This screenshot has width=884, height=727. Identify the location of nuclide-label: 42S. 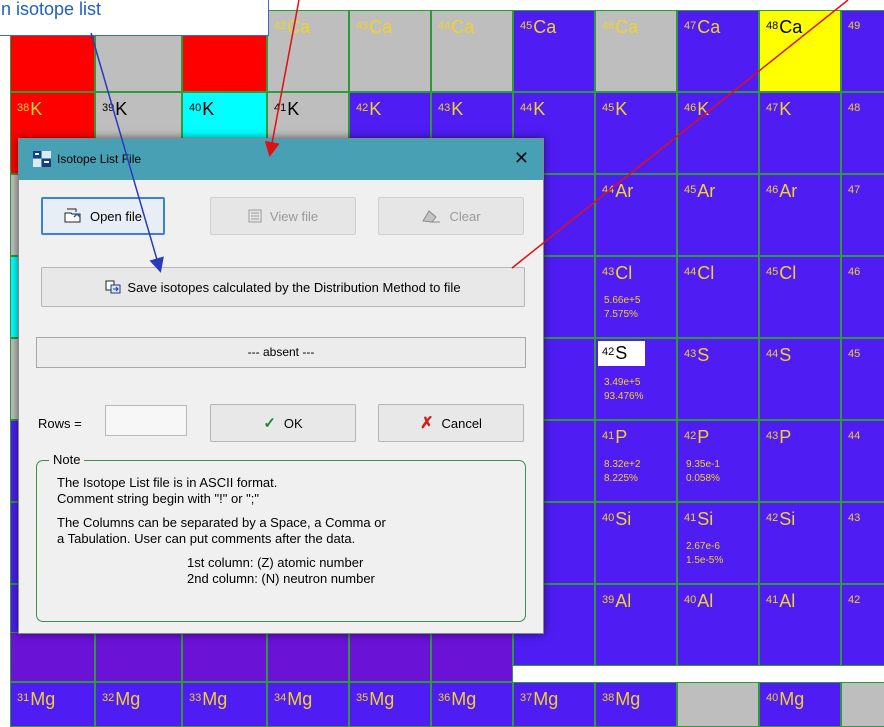
(622, 353).